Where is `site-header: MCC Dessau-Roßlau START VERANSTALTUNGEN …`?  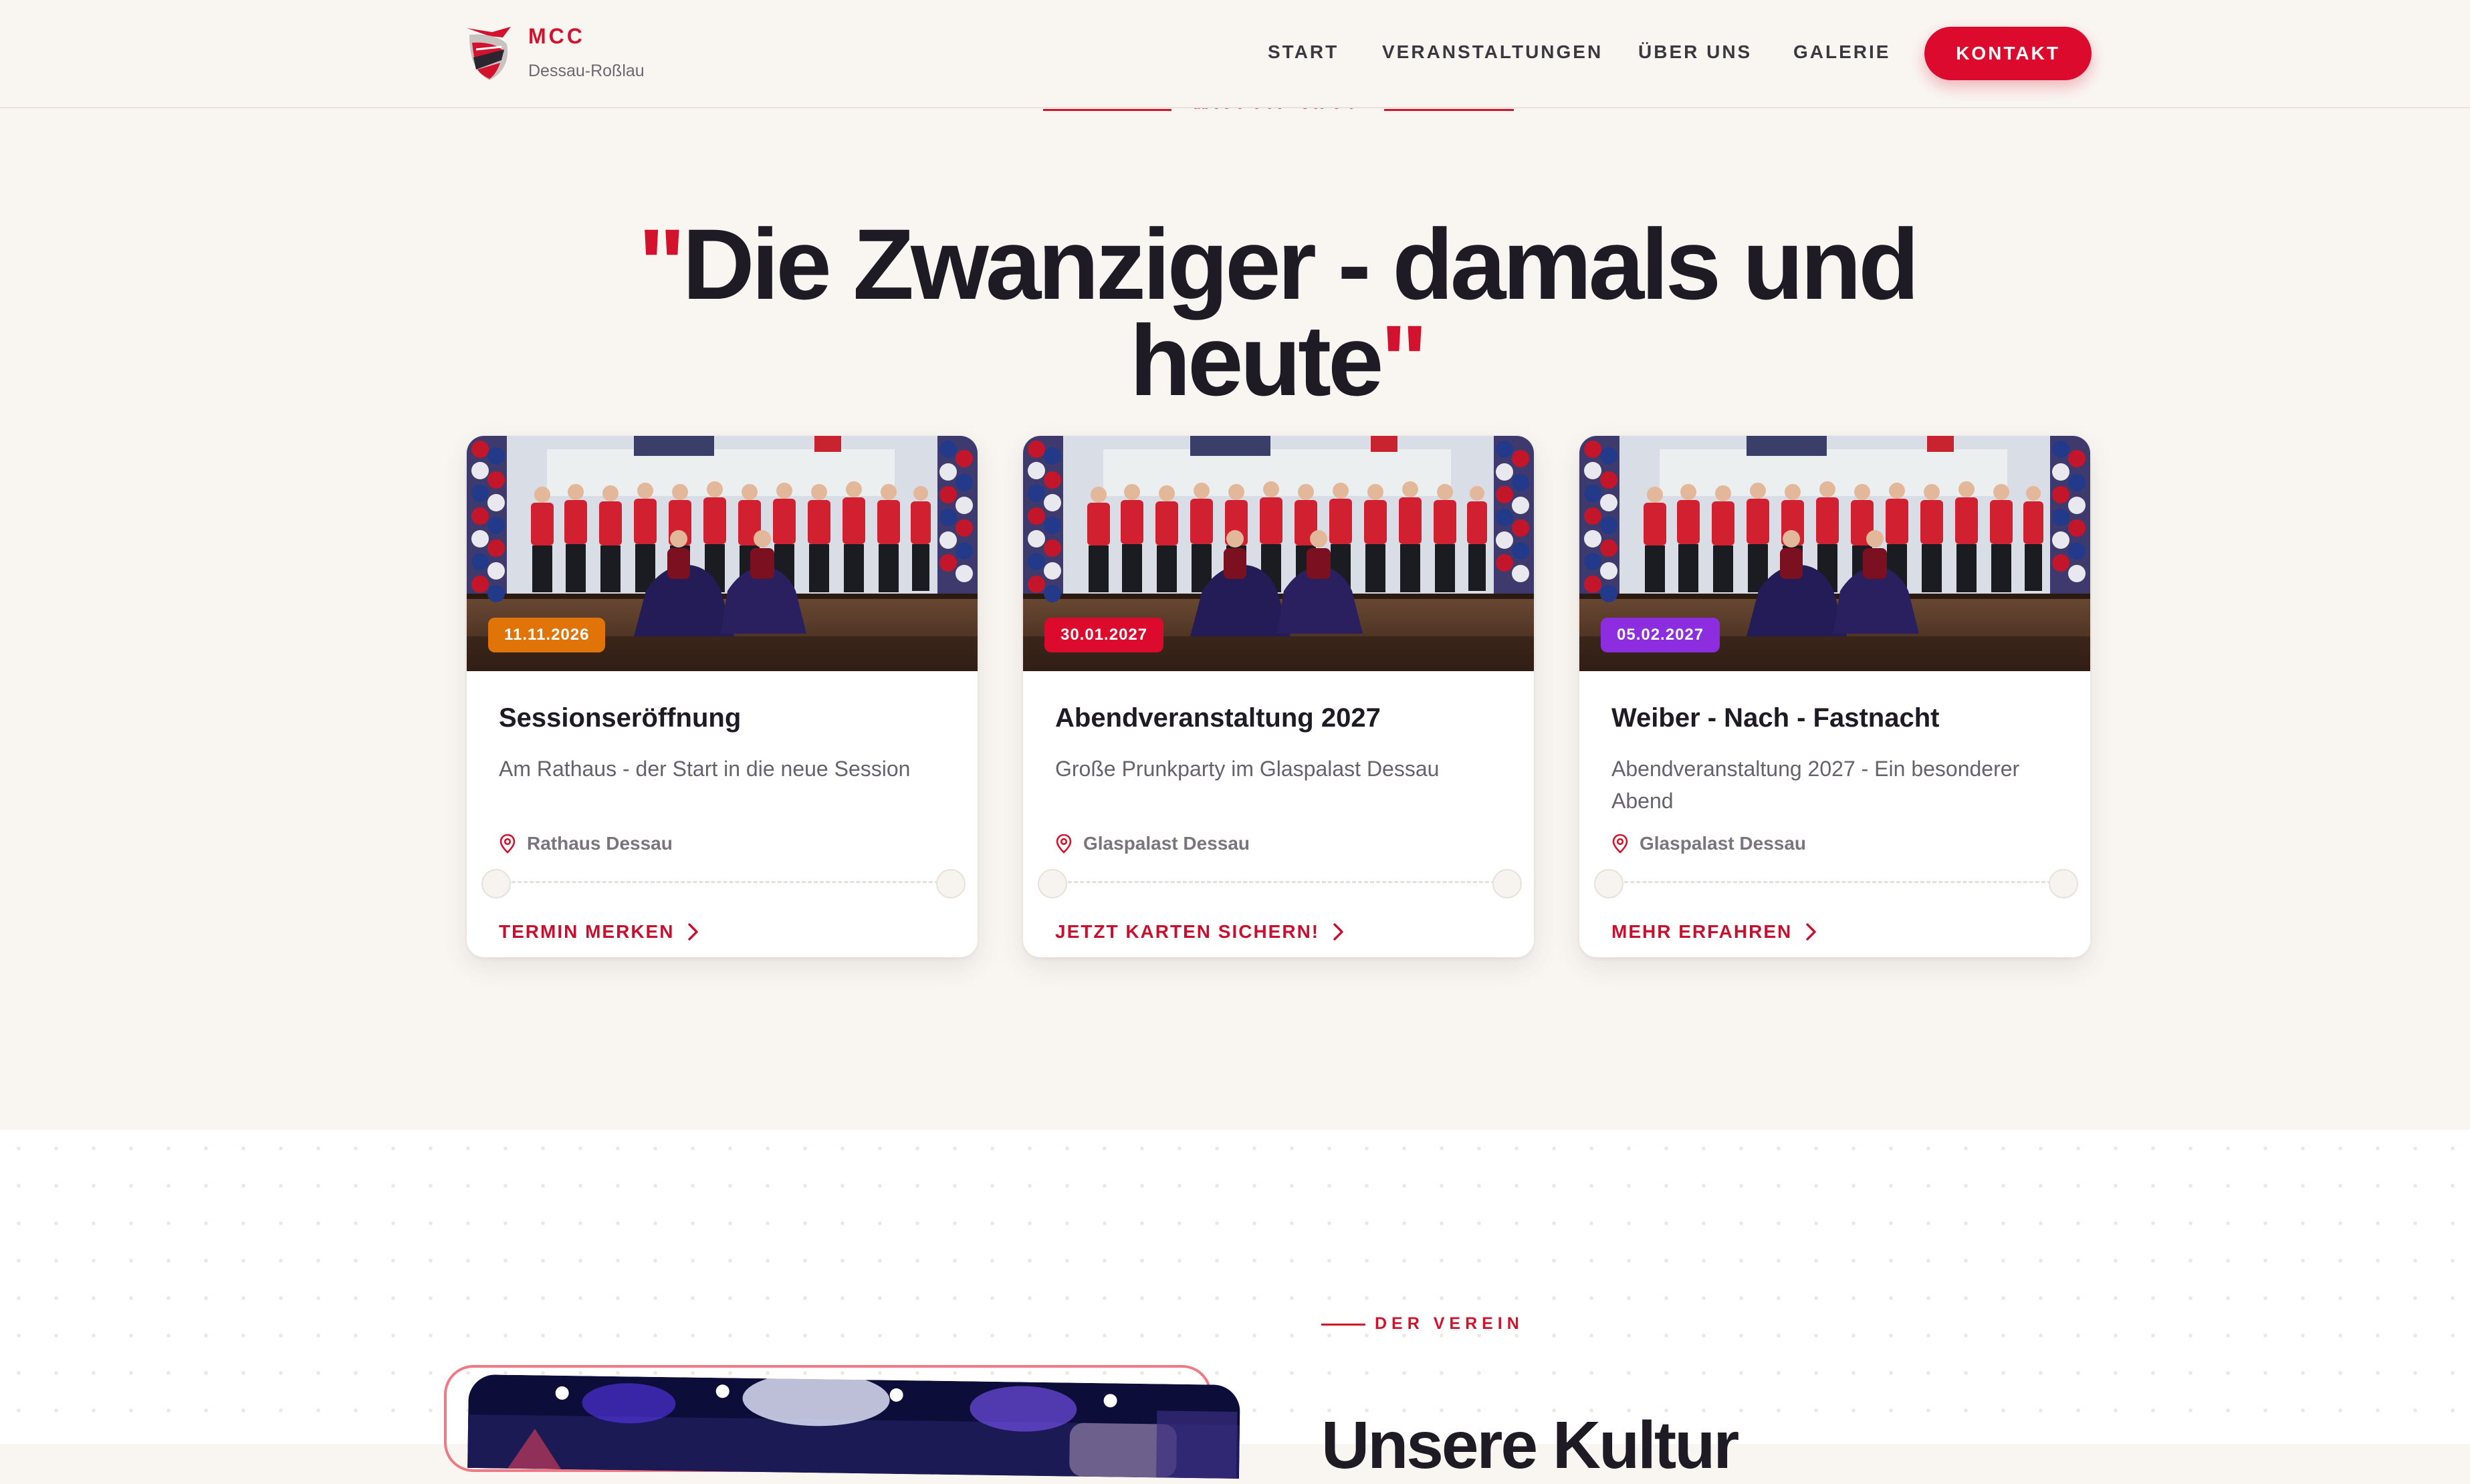 site-header: MCC Dessau-Roßlau START VERANSTALTUNGEN … is located at coordinates (1235, 54).